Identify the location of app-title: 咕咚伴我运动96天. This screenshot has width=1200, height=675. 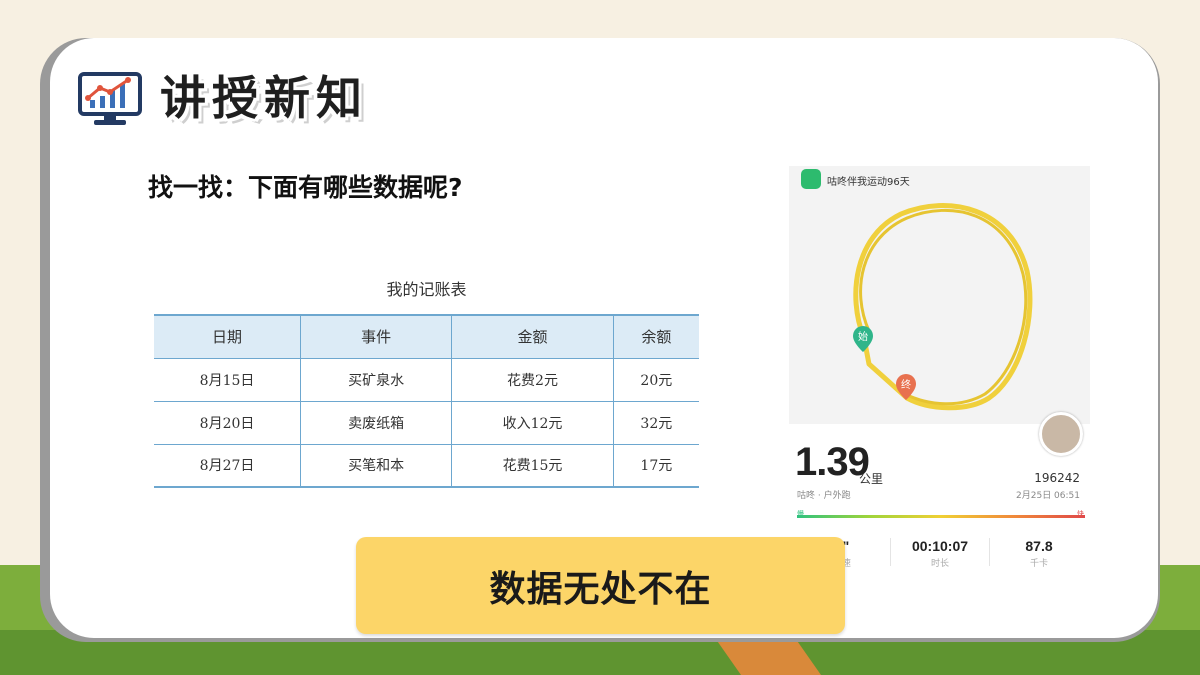
(868, 182).